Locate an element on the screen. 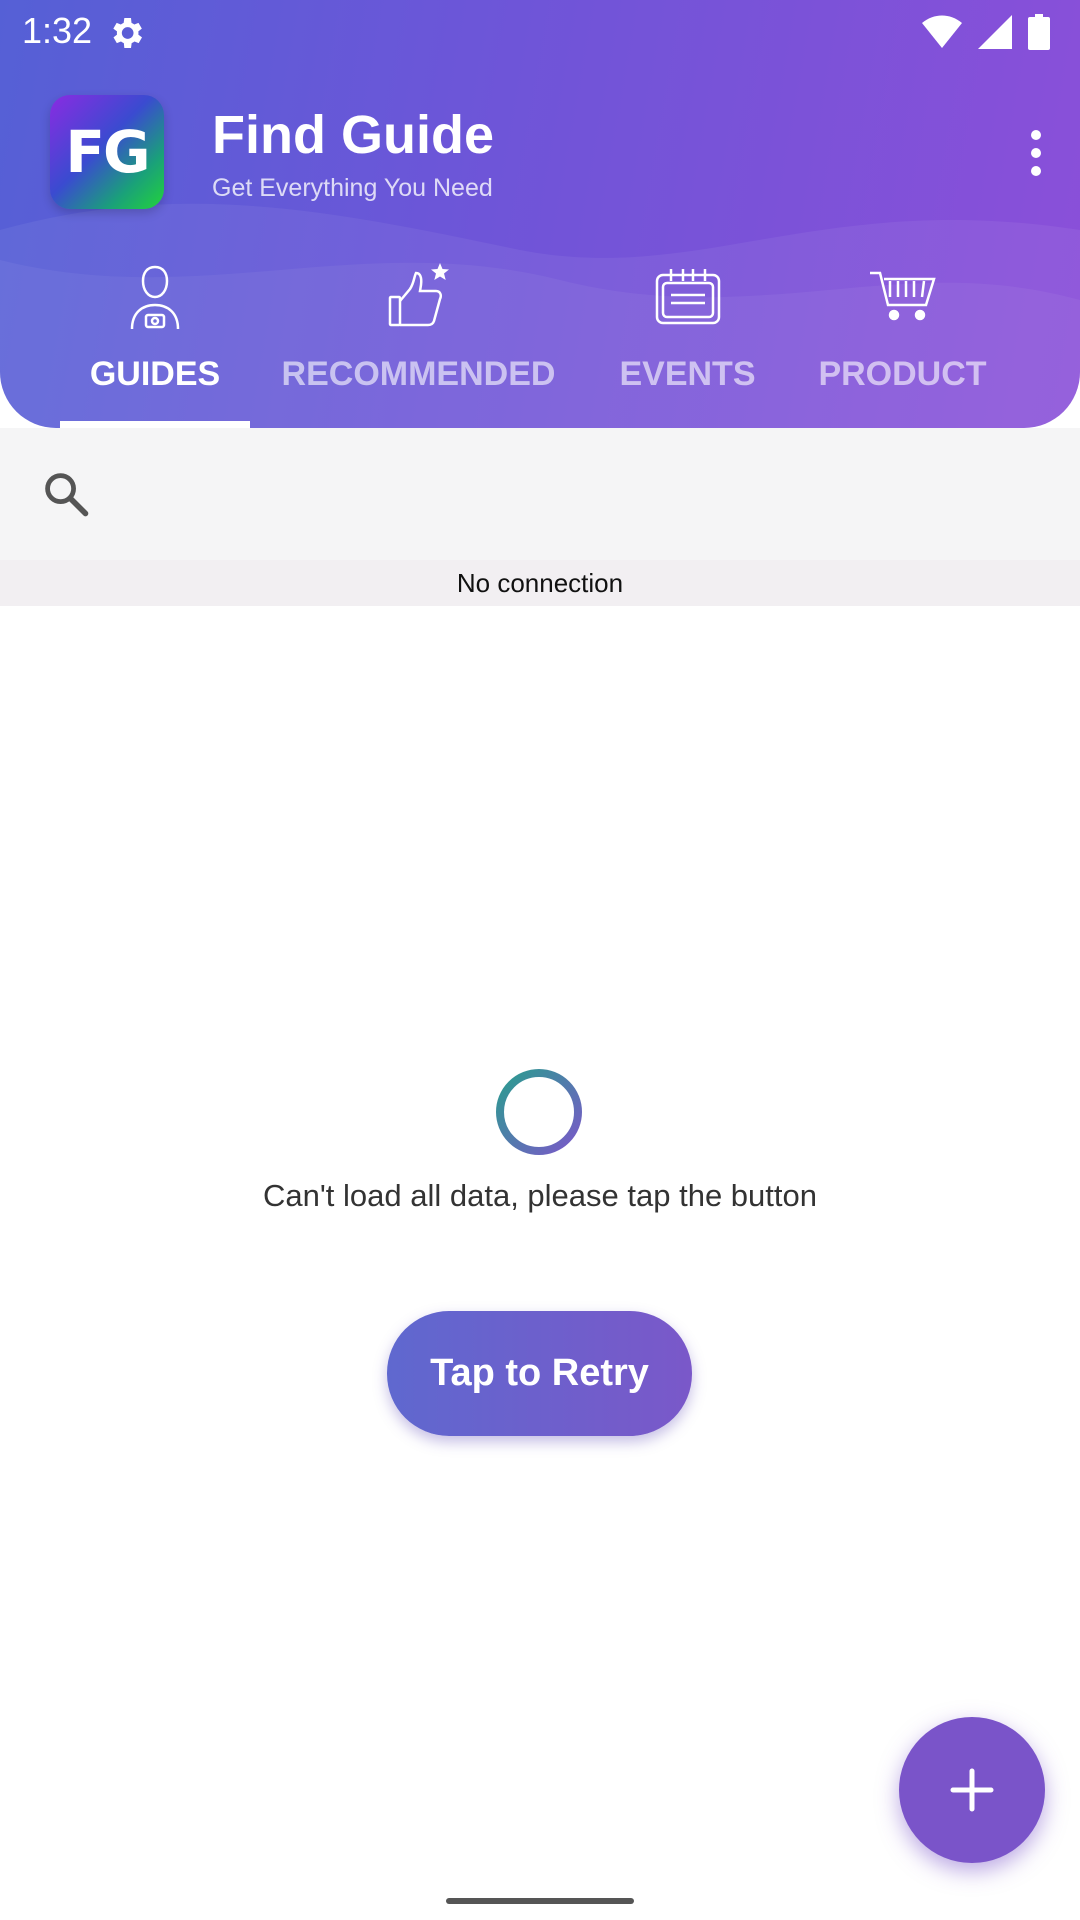 This screenshot has width=1080, height=1920. search-bar is located at coordinates (540, 494).